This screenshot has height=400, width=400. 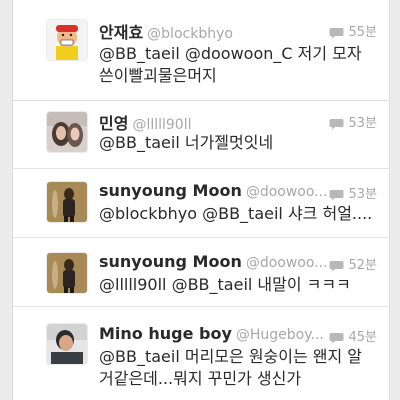 What do you see at coordinates (230, 64) in the screenshot?
I see `tweet-text: @BB_taeil @doowoon_C 저기 모자쓴이빨괴물은머지` at bounding box center [230, 64].